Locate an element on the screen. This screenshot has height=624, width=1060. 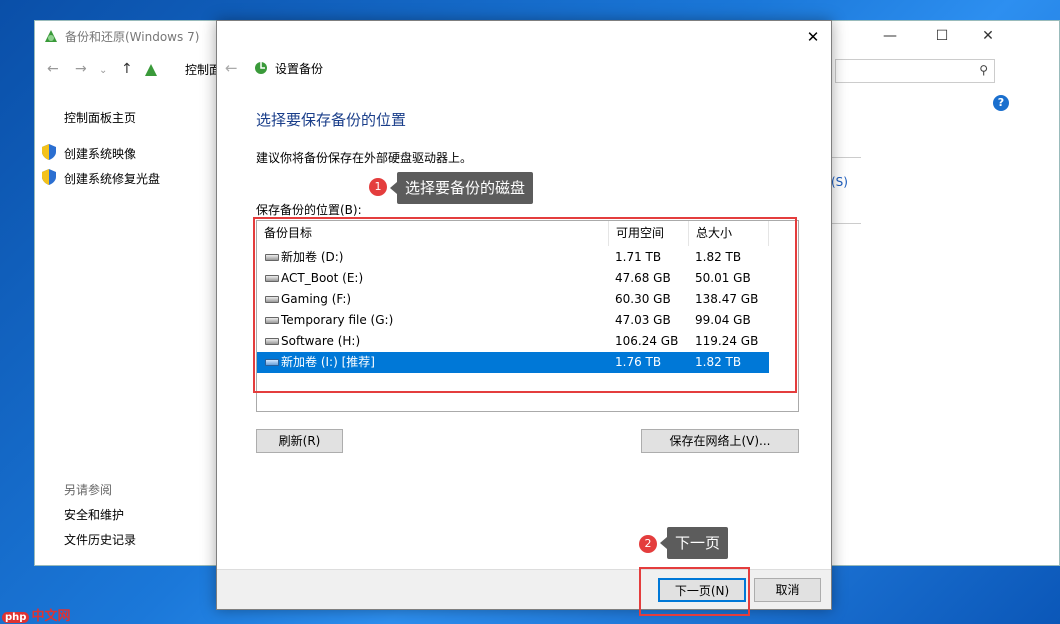
backup-restore-icon is located at coordinates (51, 36).